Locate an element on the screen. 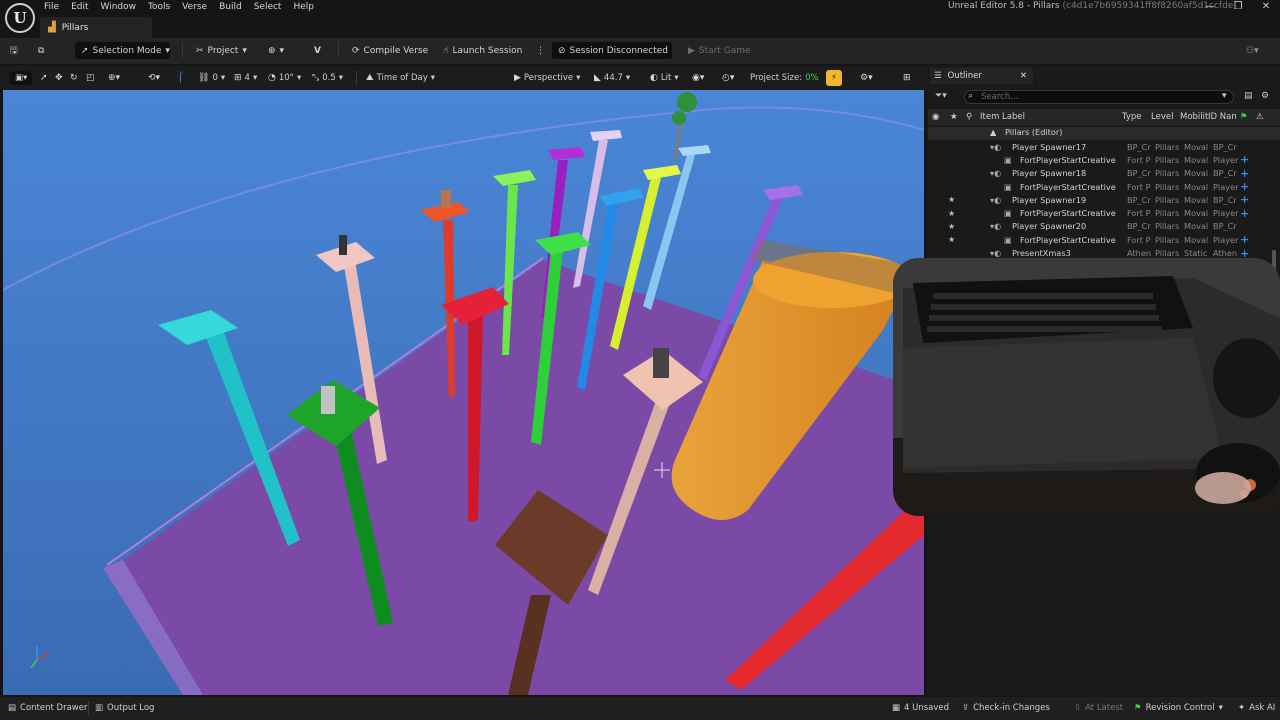 This screenshot has height=720, width=1280. menu-tools: Tools is located at coordinates (159, 7).